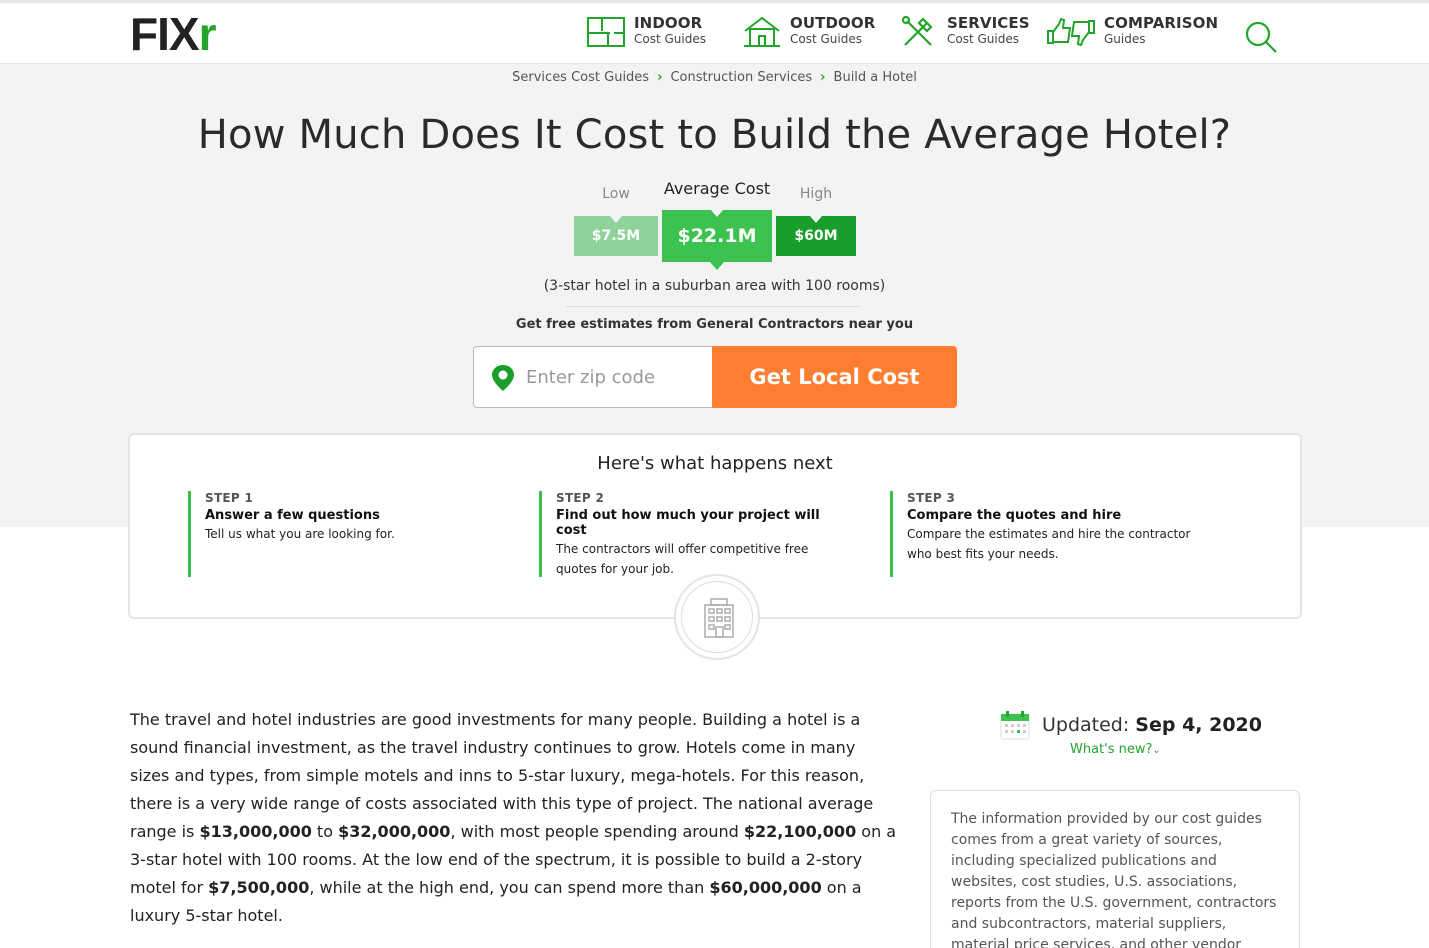  What do you see at coordinates (931, 498) in the screenshot?
I see `step-number: STEP 3` at bounding box center [931, 498].